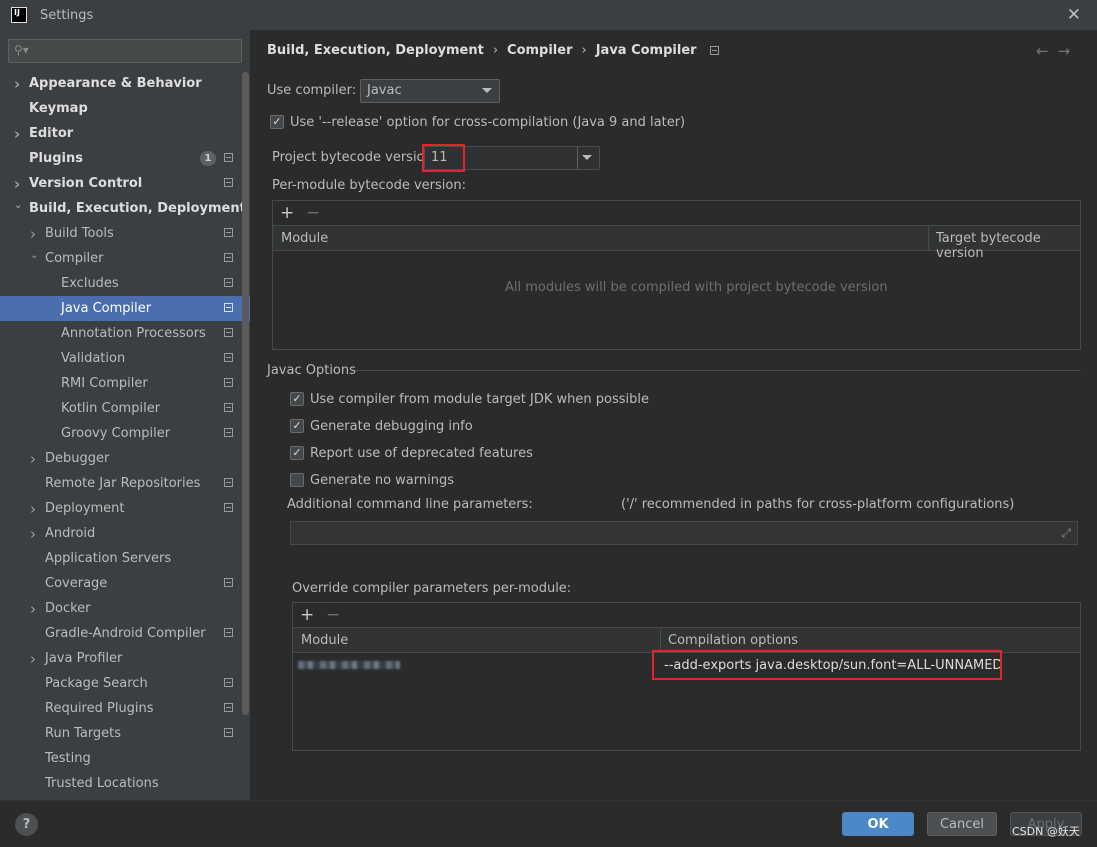  What do you see at coordinates (718, 370) in the screenshot?
I see `group-separator` at bounding box center [718, 370].